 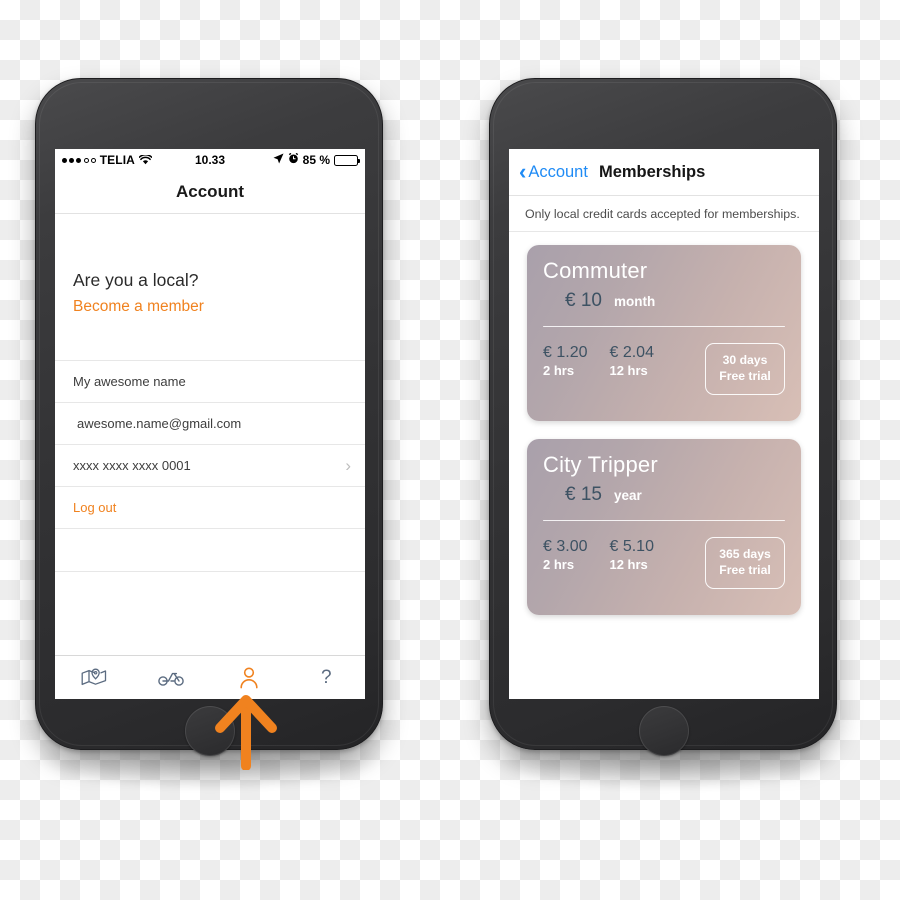 What do you see at coordinates (664, 301) in the screenshot?
I see `card-price-row: € 10 month` at bounding box center [664, 301].